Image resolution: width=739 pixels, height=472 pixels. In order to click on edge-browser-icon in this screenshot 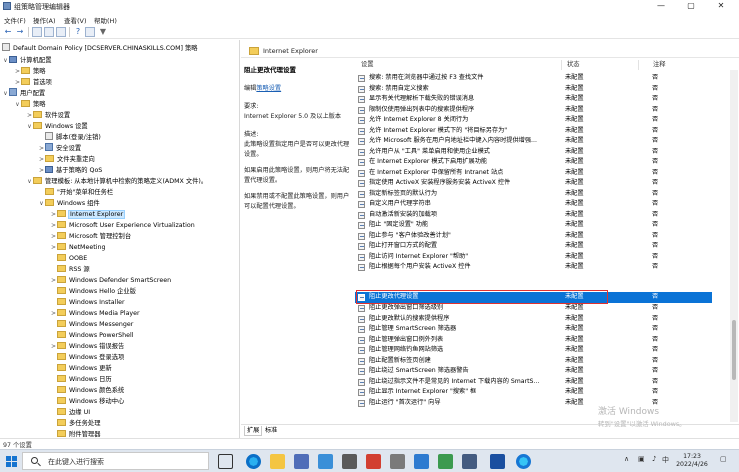, I will do `click(253, 461)`.